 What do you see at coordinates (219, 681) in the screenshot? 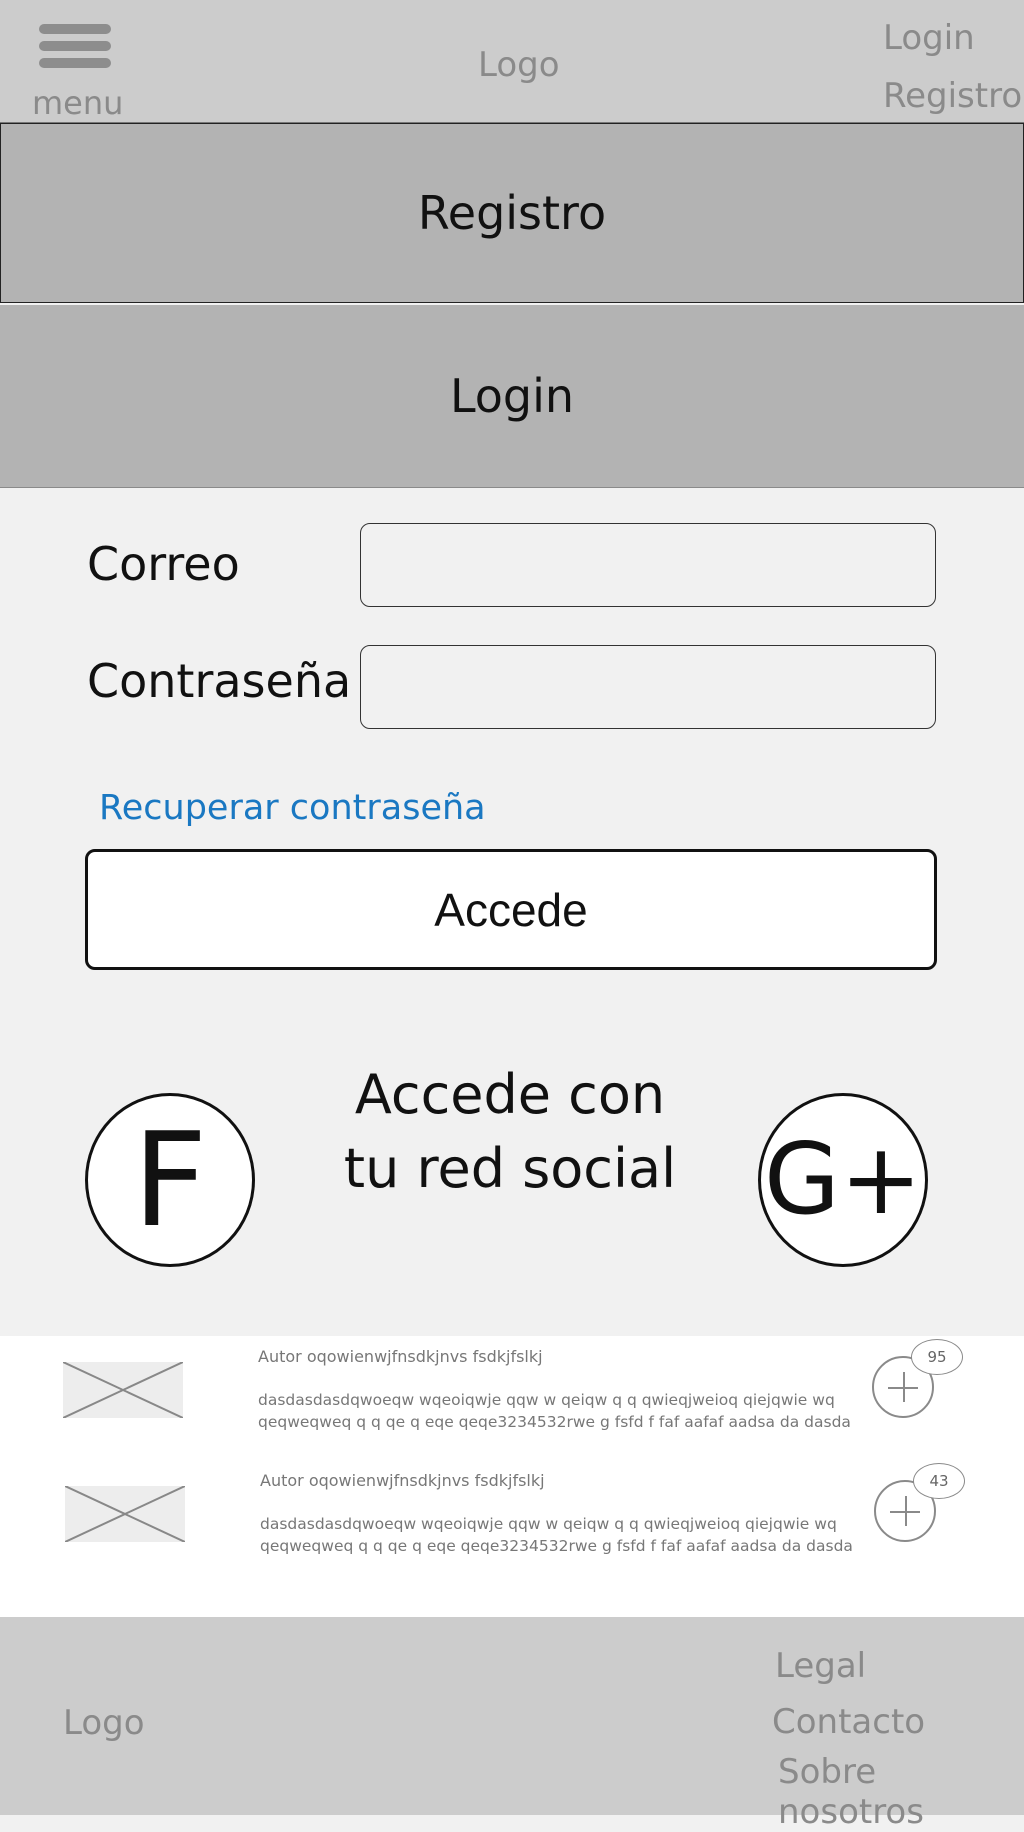
I see `password-label: Contraseña` at bounding box center [219, 681].